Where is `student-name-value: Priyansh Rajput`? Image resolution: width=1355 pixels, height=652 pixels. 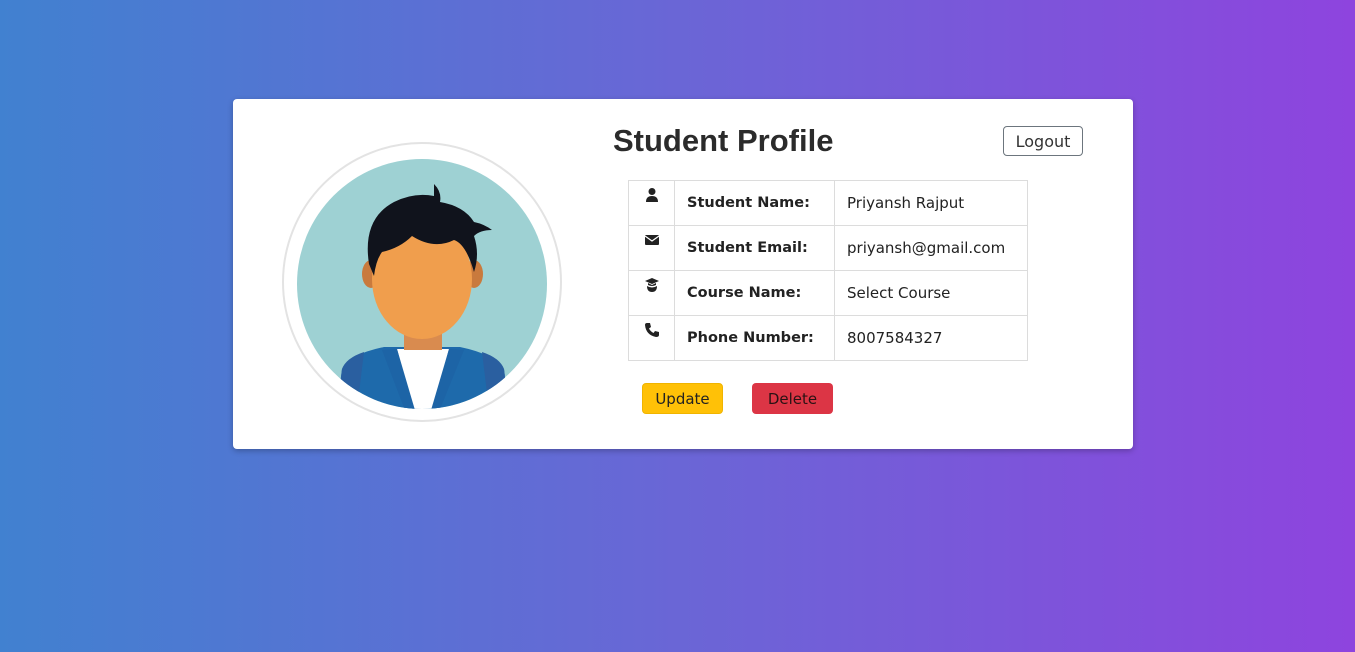 student-name-value: Priyansh Rajput is located at coordinates (931, 203).